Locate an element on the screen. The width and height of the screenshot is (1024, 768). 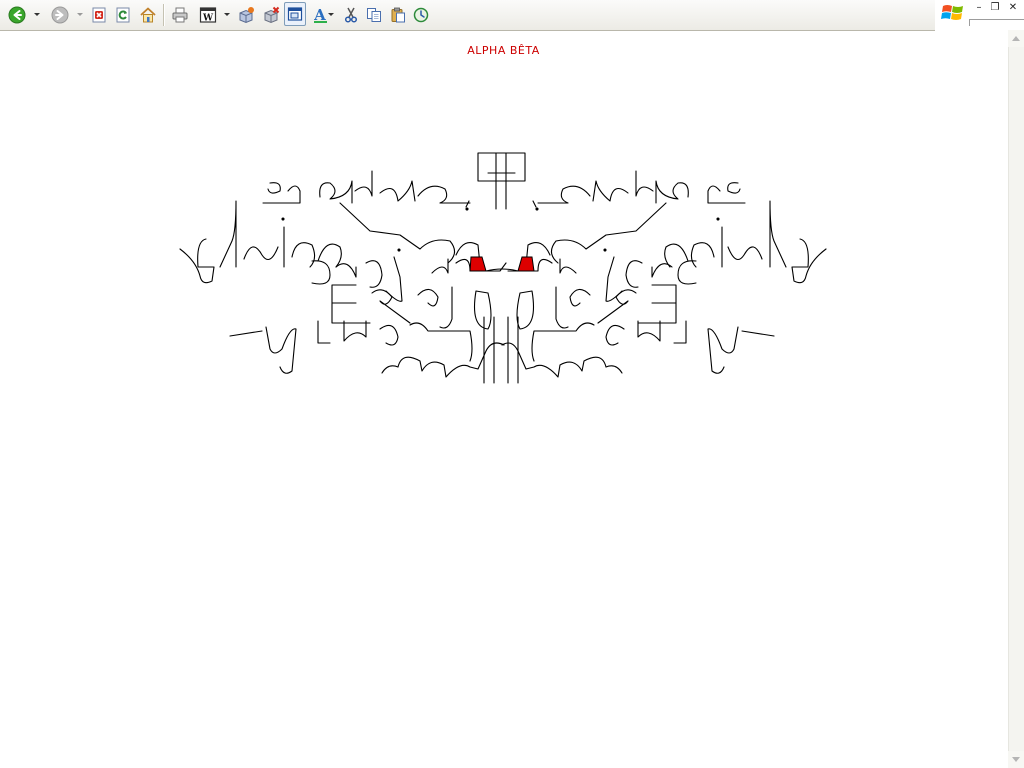
word-button: W is located at coordinates (208, 15).